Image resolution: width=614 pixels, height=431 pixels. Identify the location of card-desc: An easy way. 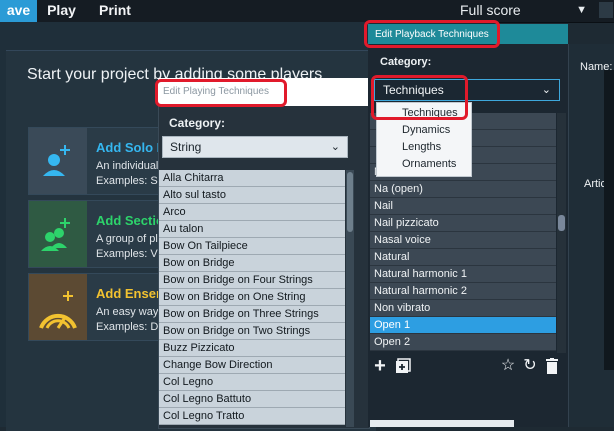
(127, 312).